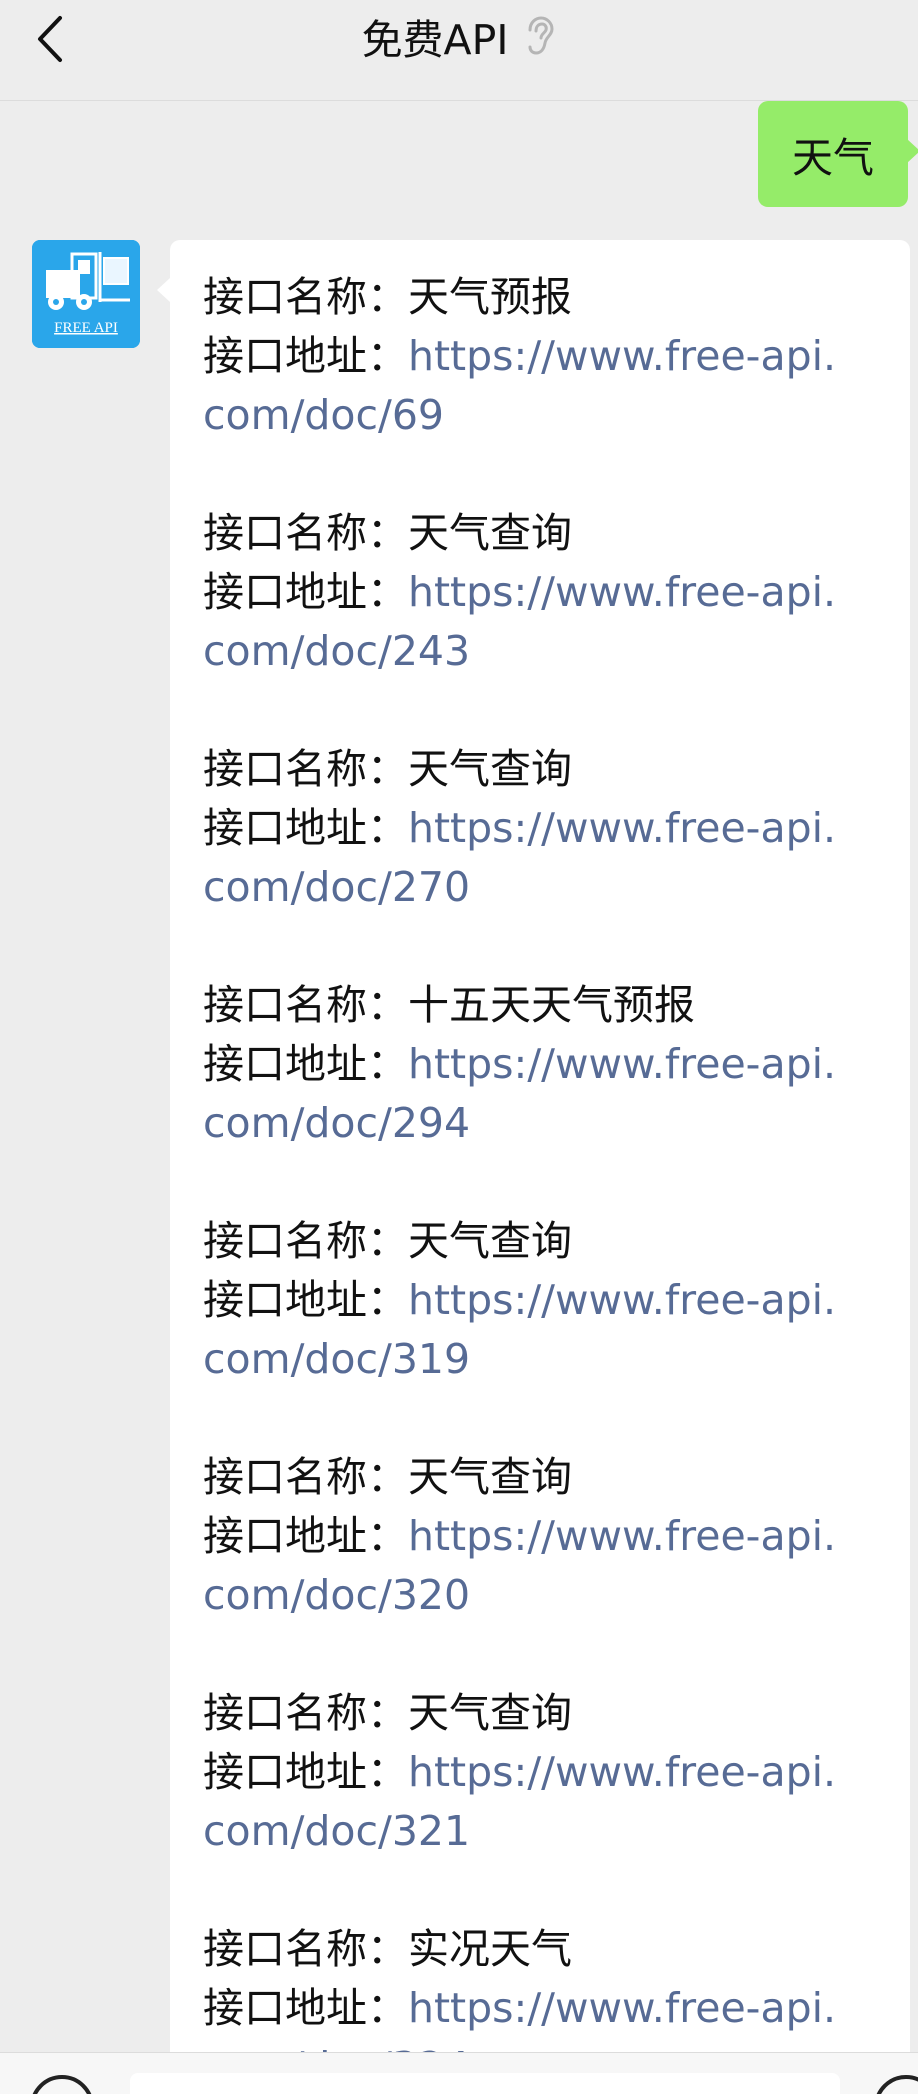 The width and height of the screenshot is (918, 2094). What do you see at coordinates (86, 328) in the screenshot?
I see `avatar-caption: FREE API` at bounding box center [86, 328].